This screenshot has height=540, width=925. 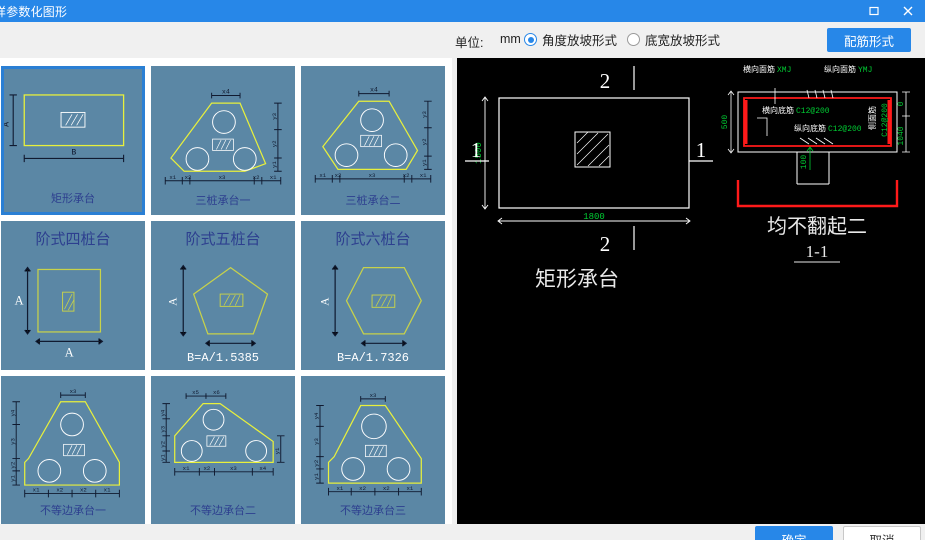 I want to click on shape-thumb-uneven-1: x3 x1 x2 x2 x1 y4 y3 y2 y1 不等边承台一, so click(x=74, y=448).